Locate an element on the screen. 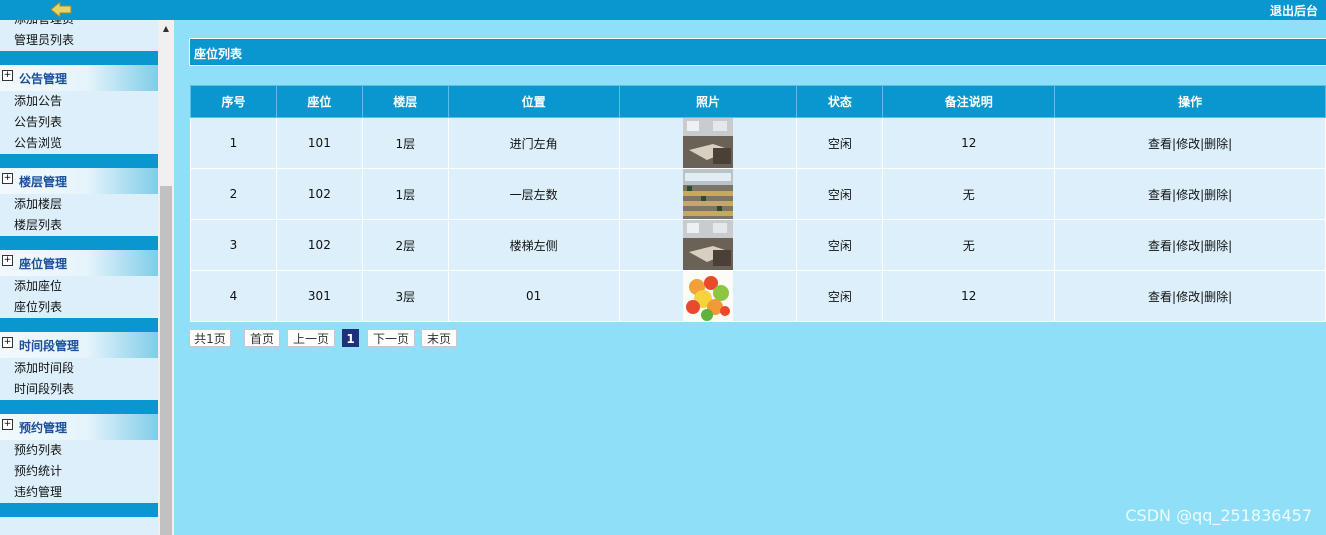  prev-page-button: 上一页 is located at coordinates (311, 338).